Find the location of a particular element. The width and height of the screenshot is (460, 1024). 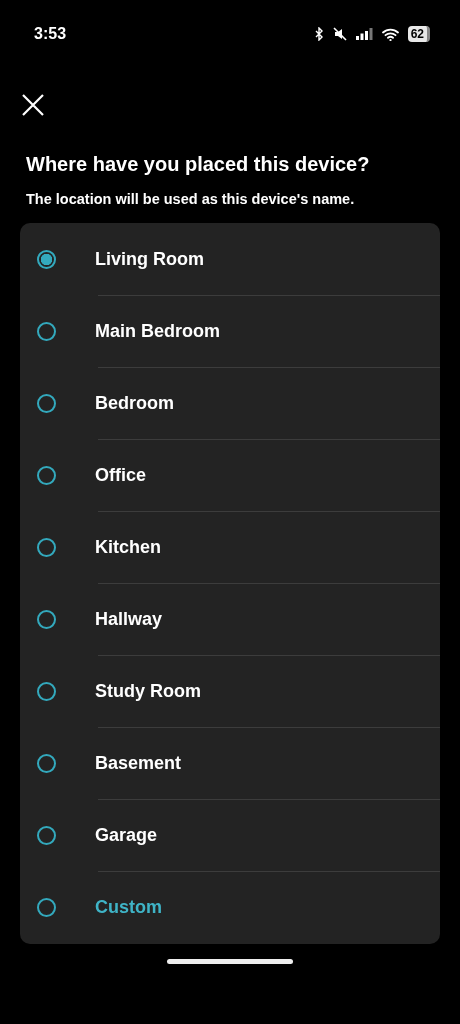

option-label: Garage is located at coordinates (126, 835).